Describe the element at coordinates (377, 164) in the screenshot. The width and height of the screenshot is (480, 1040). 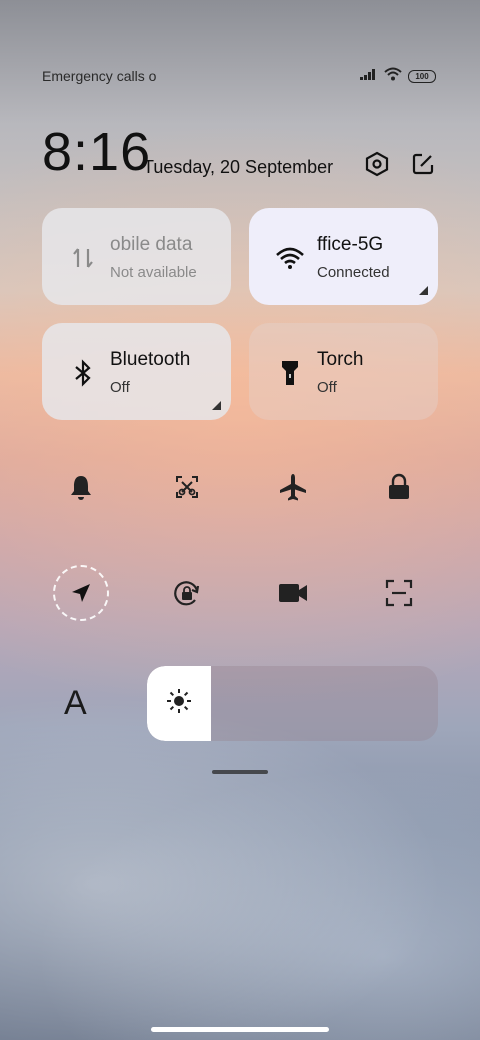
I see `settings-hexagon-icon` at that location.